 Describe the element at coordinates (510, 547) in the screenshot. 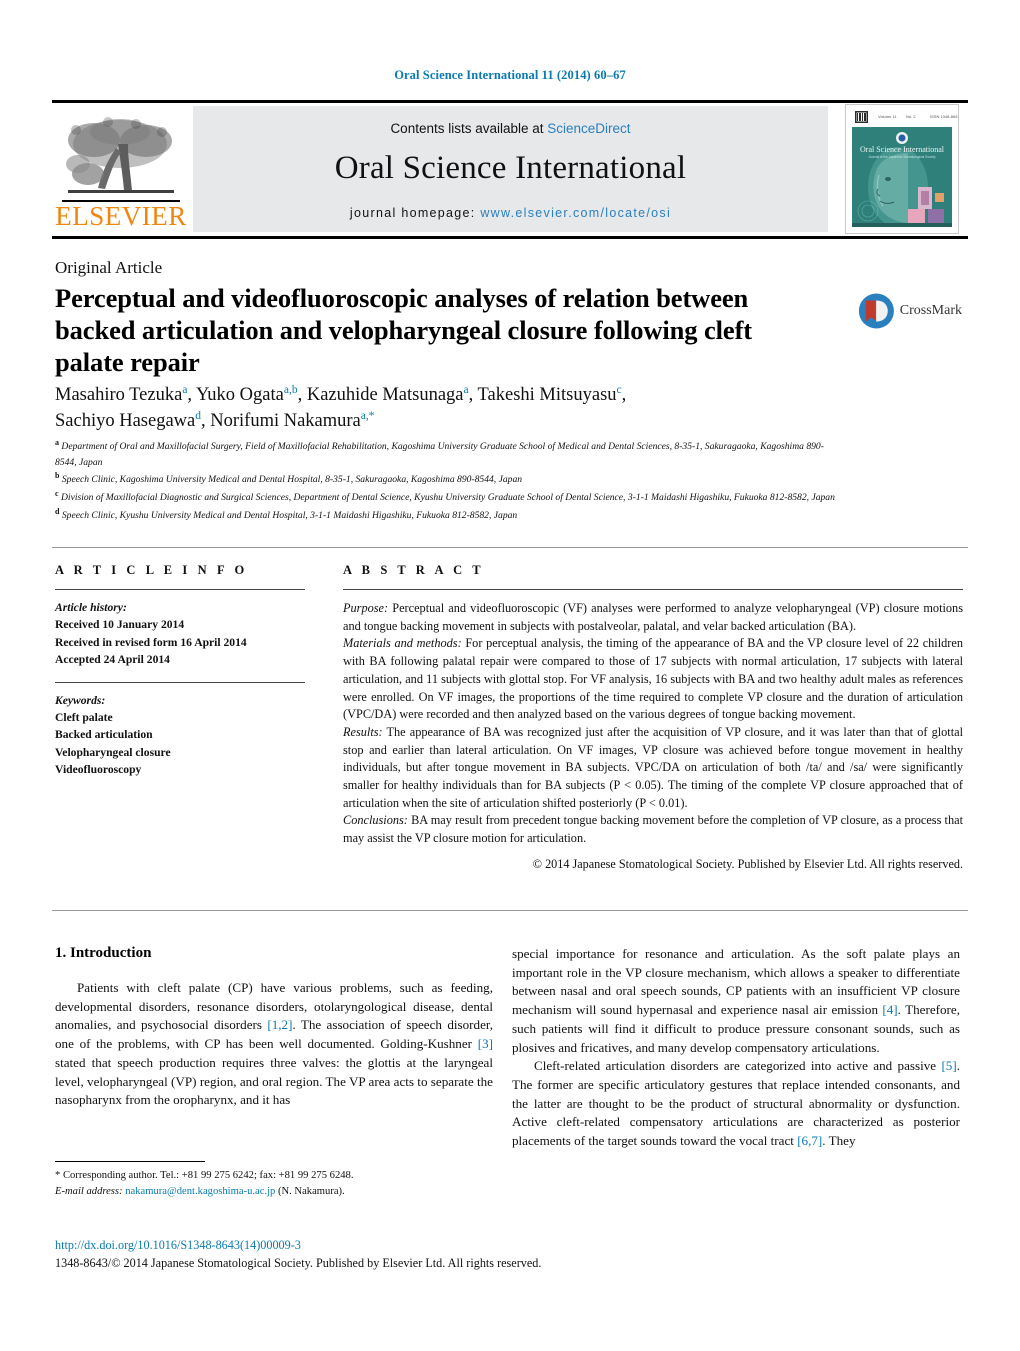

I see `info-section-top-rule` at that location.